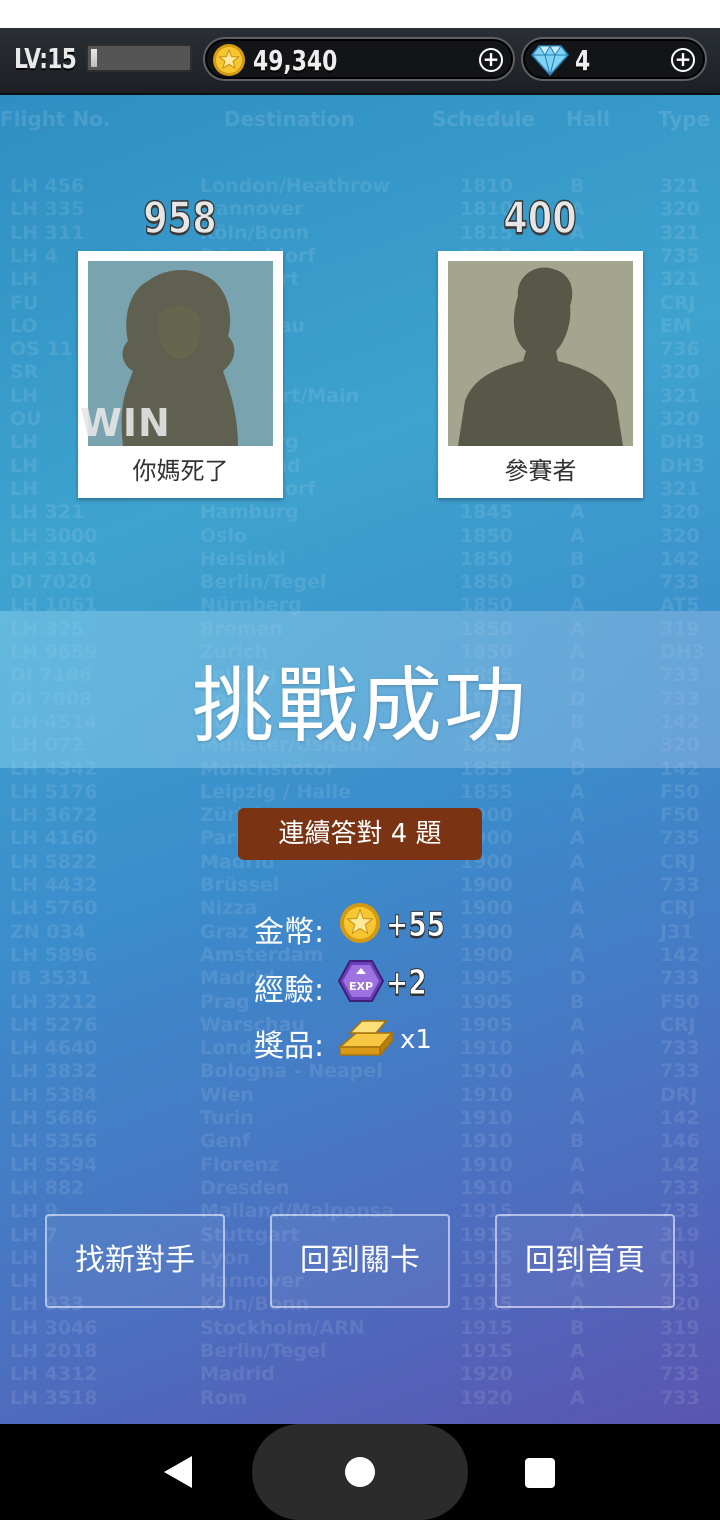 The image size is (720, 1520). What do you see at coordinates (41, 349) in the screenshot?
I see `board-cell: OS 11` at bounding box center [41, 349].